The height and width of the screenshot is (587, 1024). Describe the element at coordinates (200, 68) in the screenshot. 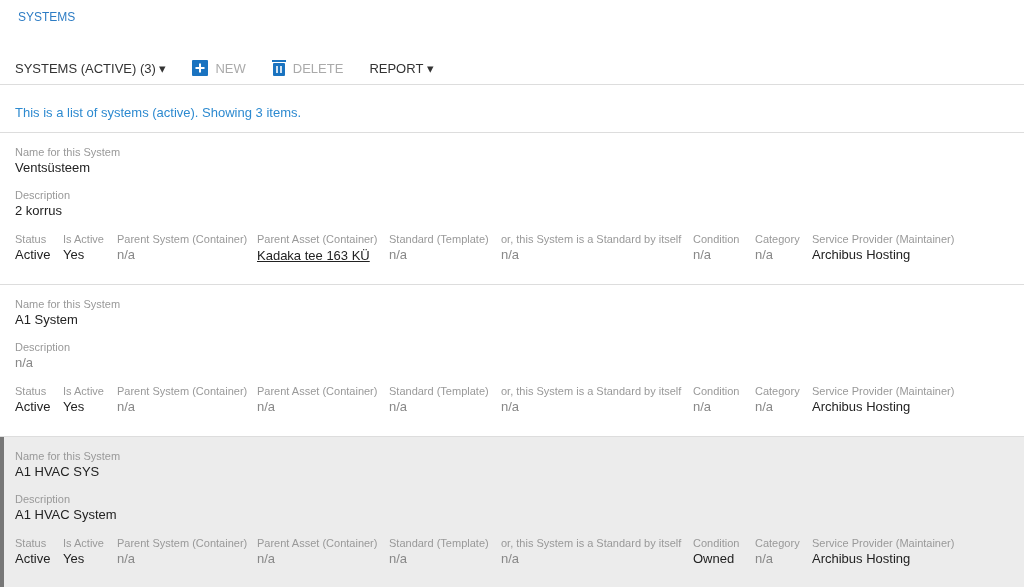

I see `plus-icon` at that location.